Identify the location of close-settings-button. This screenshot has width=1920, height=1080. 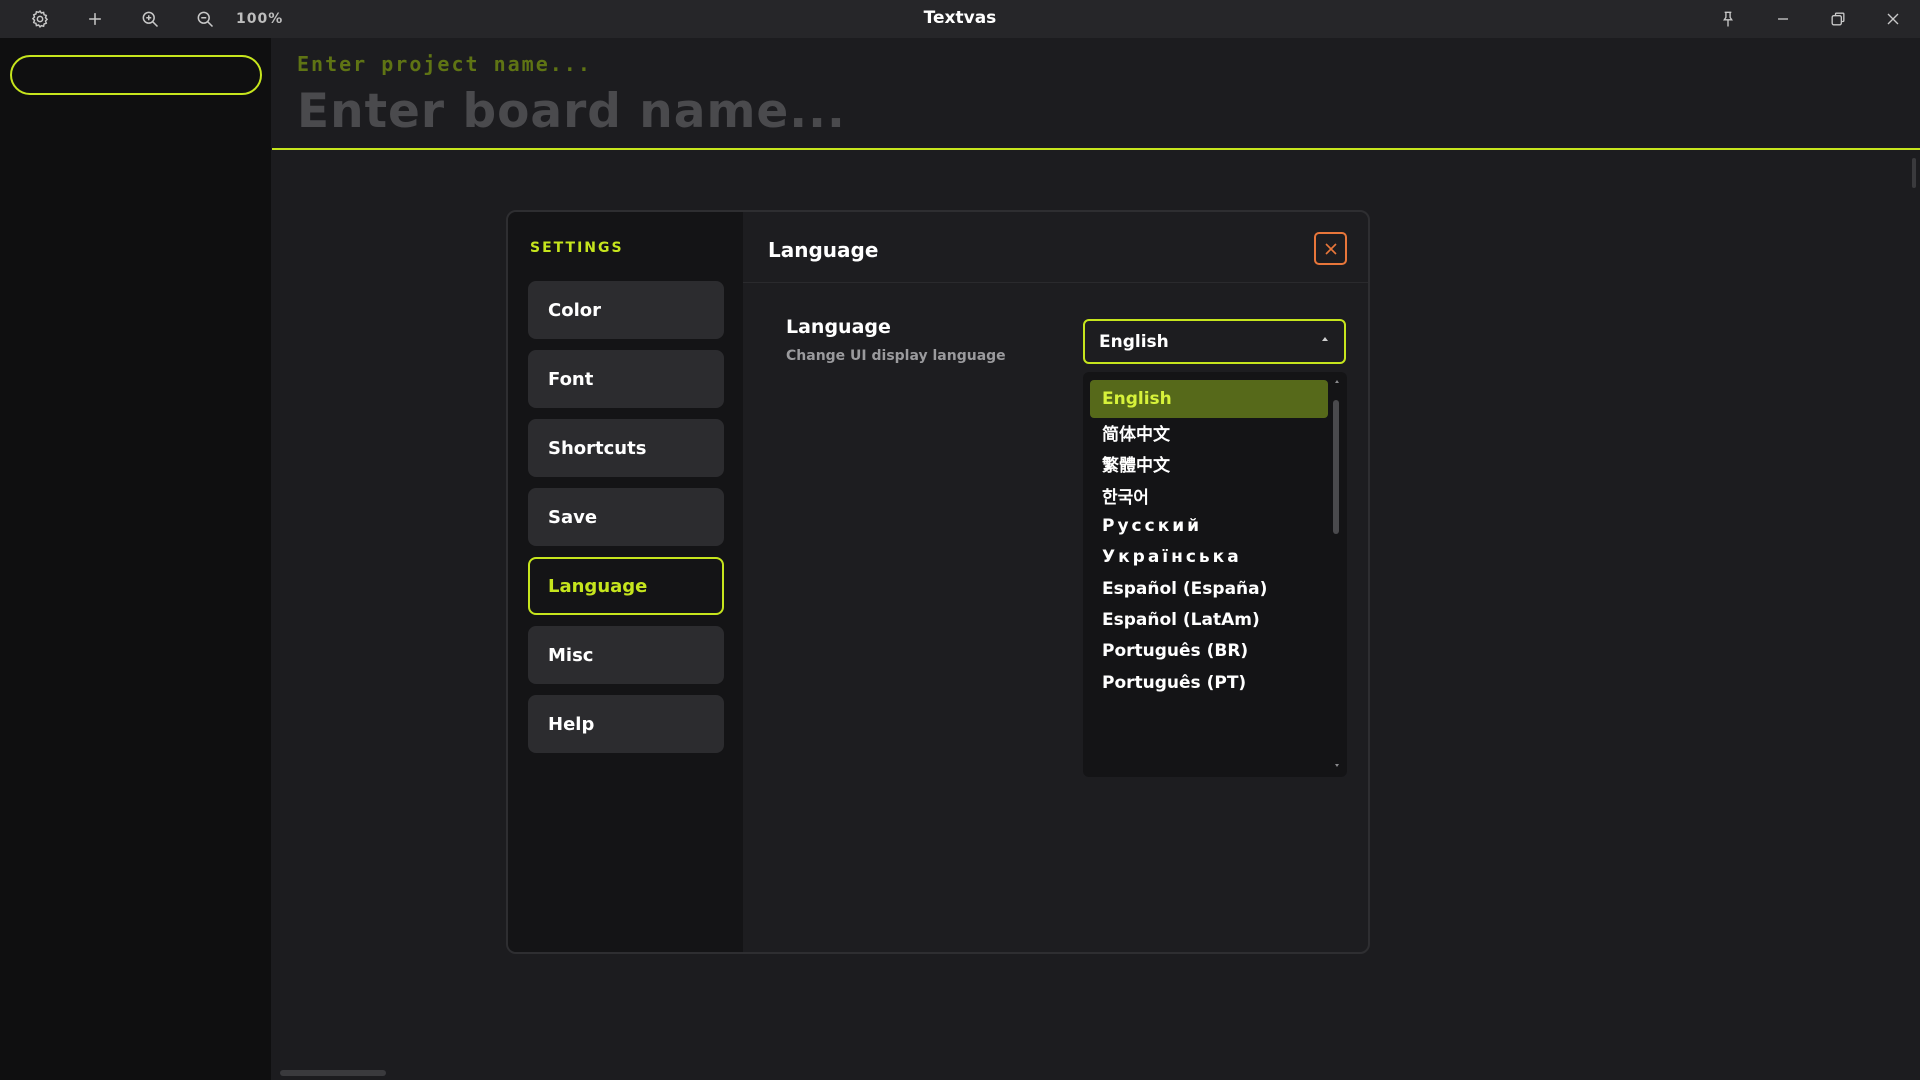
(1330, 248).